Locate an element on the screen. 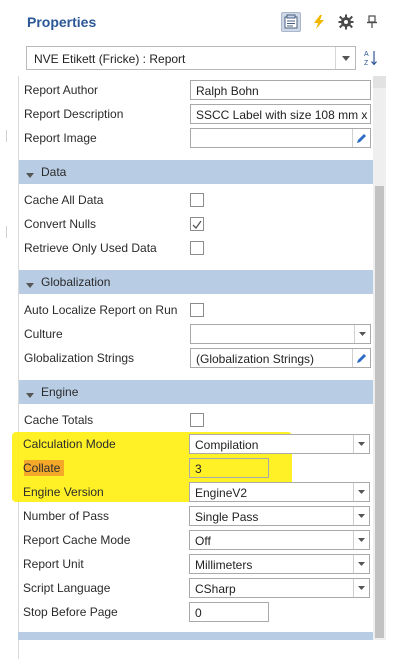 Image resolution: width=393 pixels, height=659 pixels. field-value: Single Pass is located at coordinates (227, 517).